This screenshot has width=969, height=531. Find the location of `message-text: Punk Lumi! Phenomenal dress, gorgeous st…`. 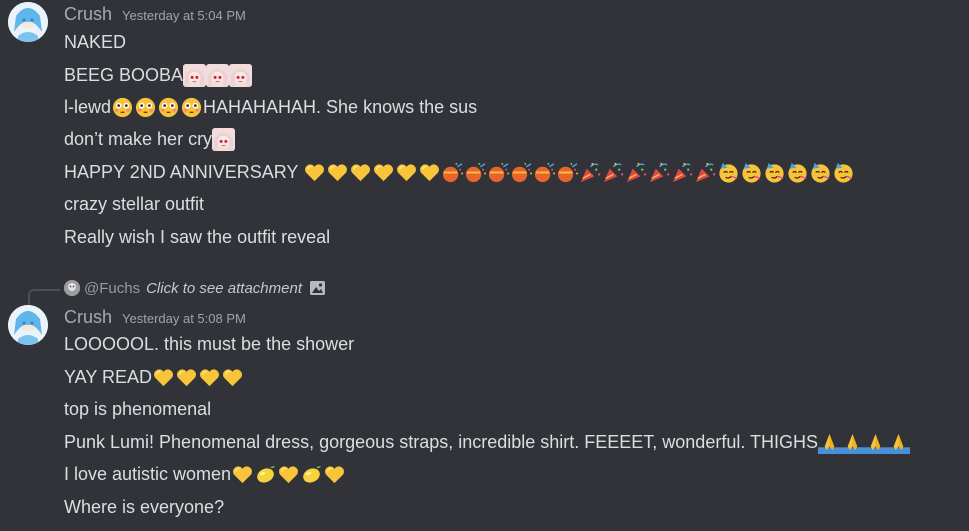

message-text: Punk Lumi! Phenomenal dress, gorgeous st… is located at coordinates (441, 442).